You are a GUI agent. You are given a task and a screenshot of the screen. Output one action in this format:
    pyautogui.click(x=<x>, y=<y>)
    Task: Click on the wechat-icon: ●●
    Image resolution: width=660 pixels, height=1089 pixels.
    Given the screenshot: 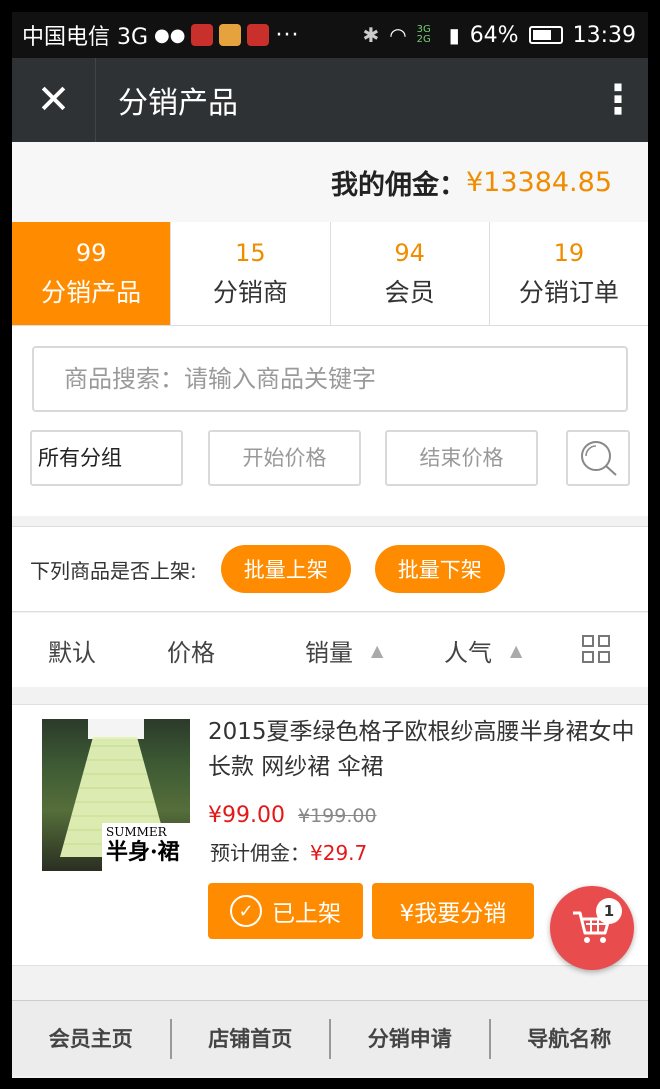 What is the action you would take?
    pyautogui.click(x=170, y=35)
    